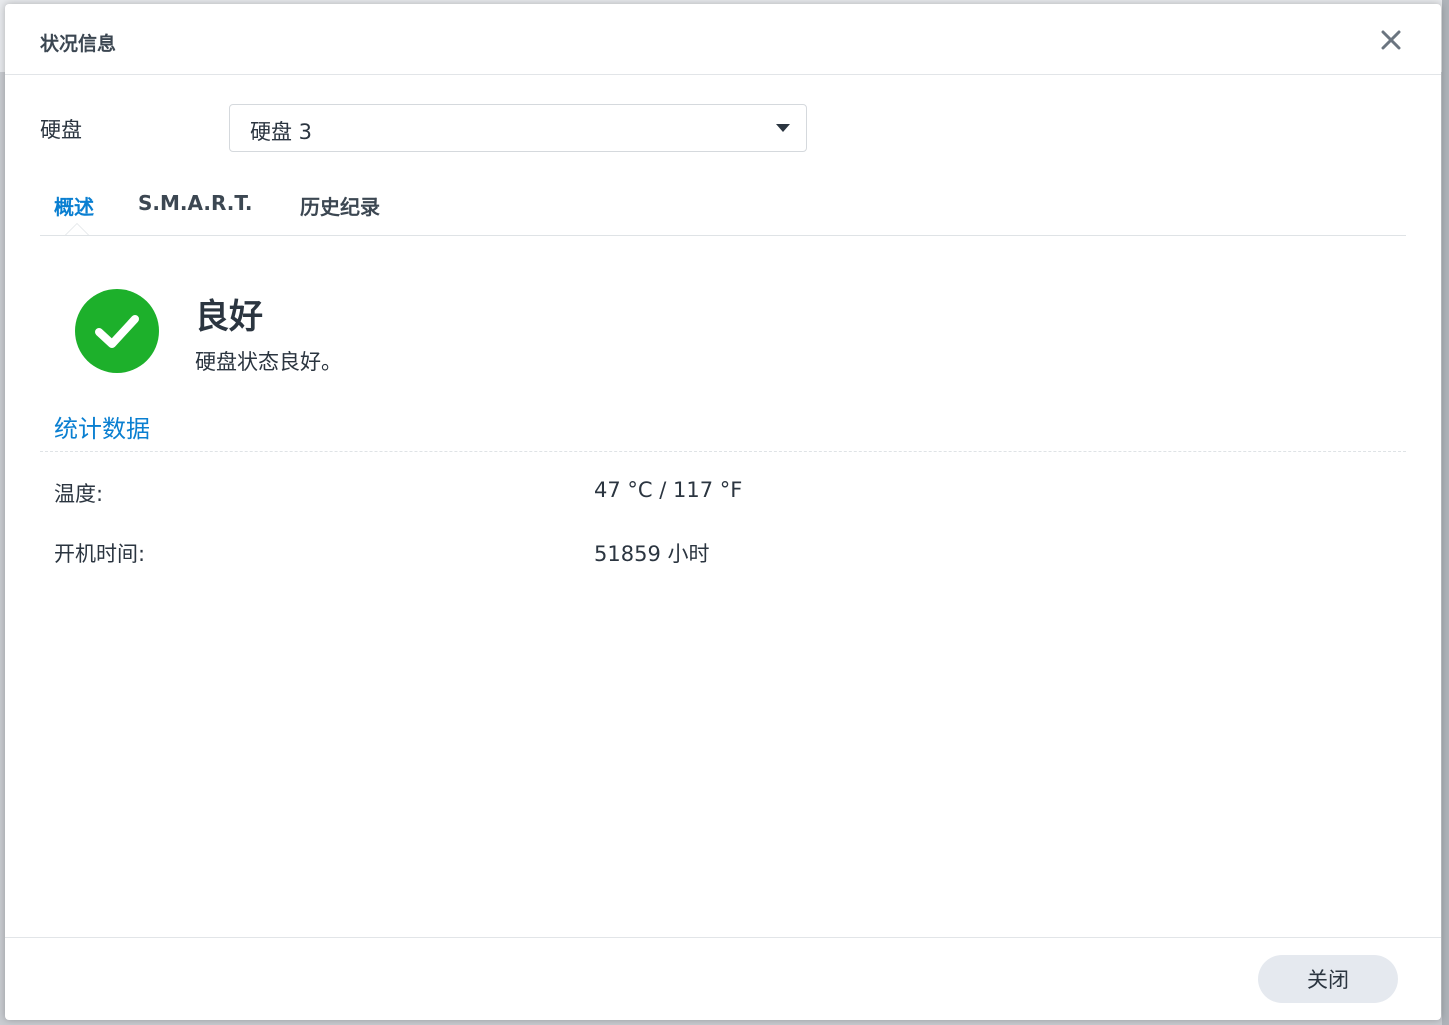 This screenshot has height=1025, width=1449. Describe the element at coordinates (723, 205) in the screenshot. I see `tab-bar: 概述 S.M.A.R.T. 历史纪录` at that location.